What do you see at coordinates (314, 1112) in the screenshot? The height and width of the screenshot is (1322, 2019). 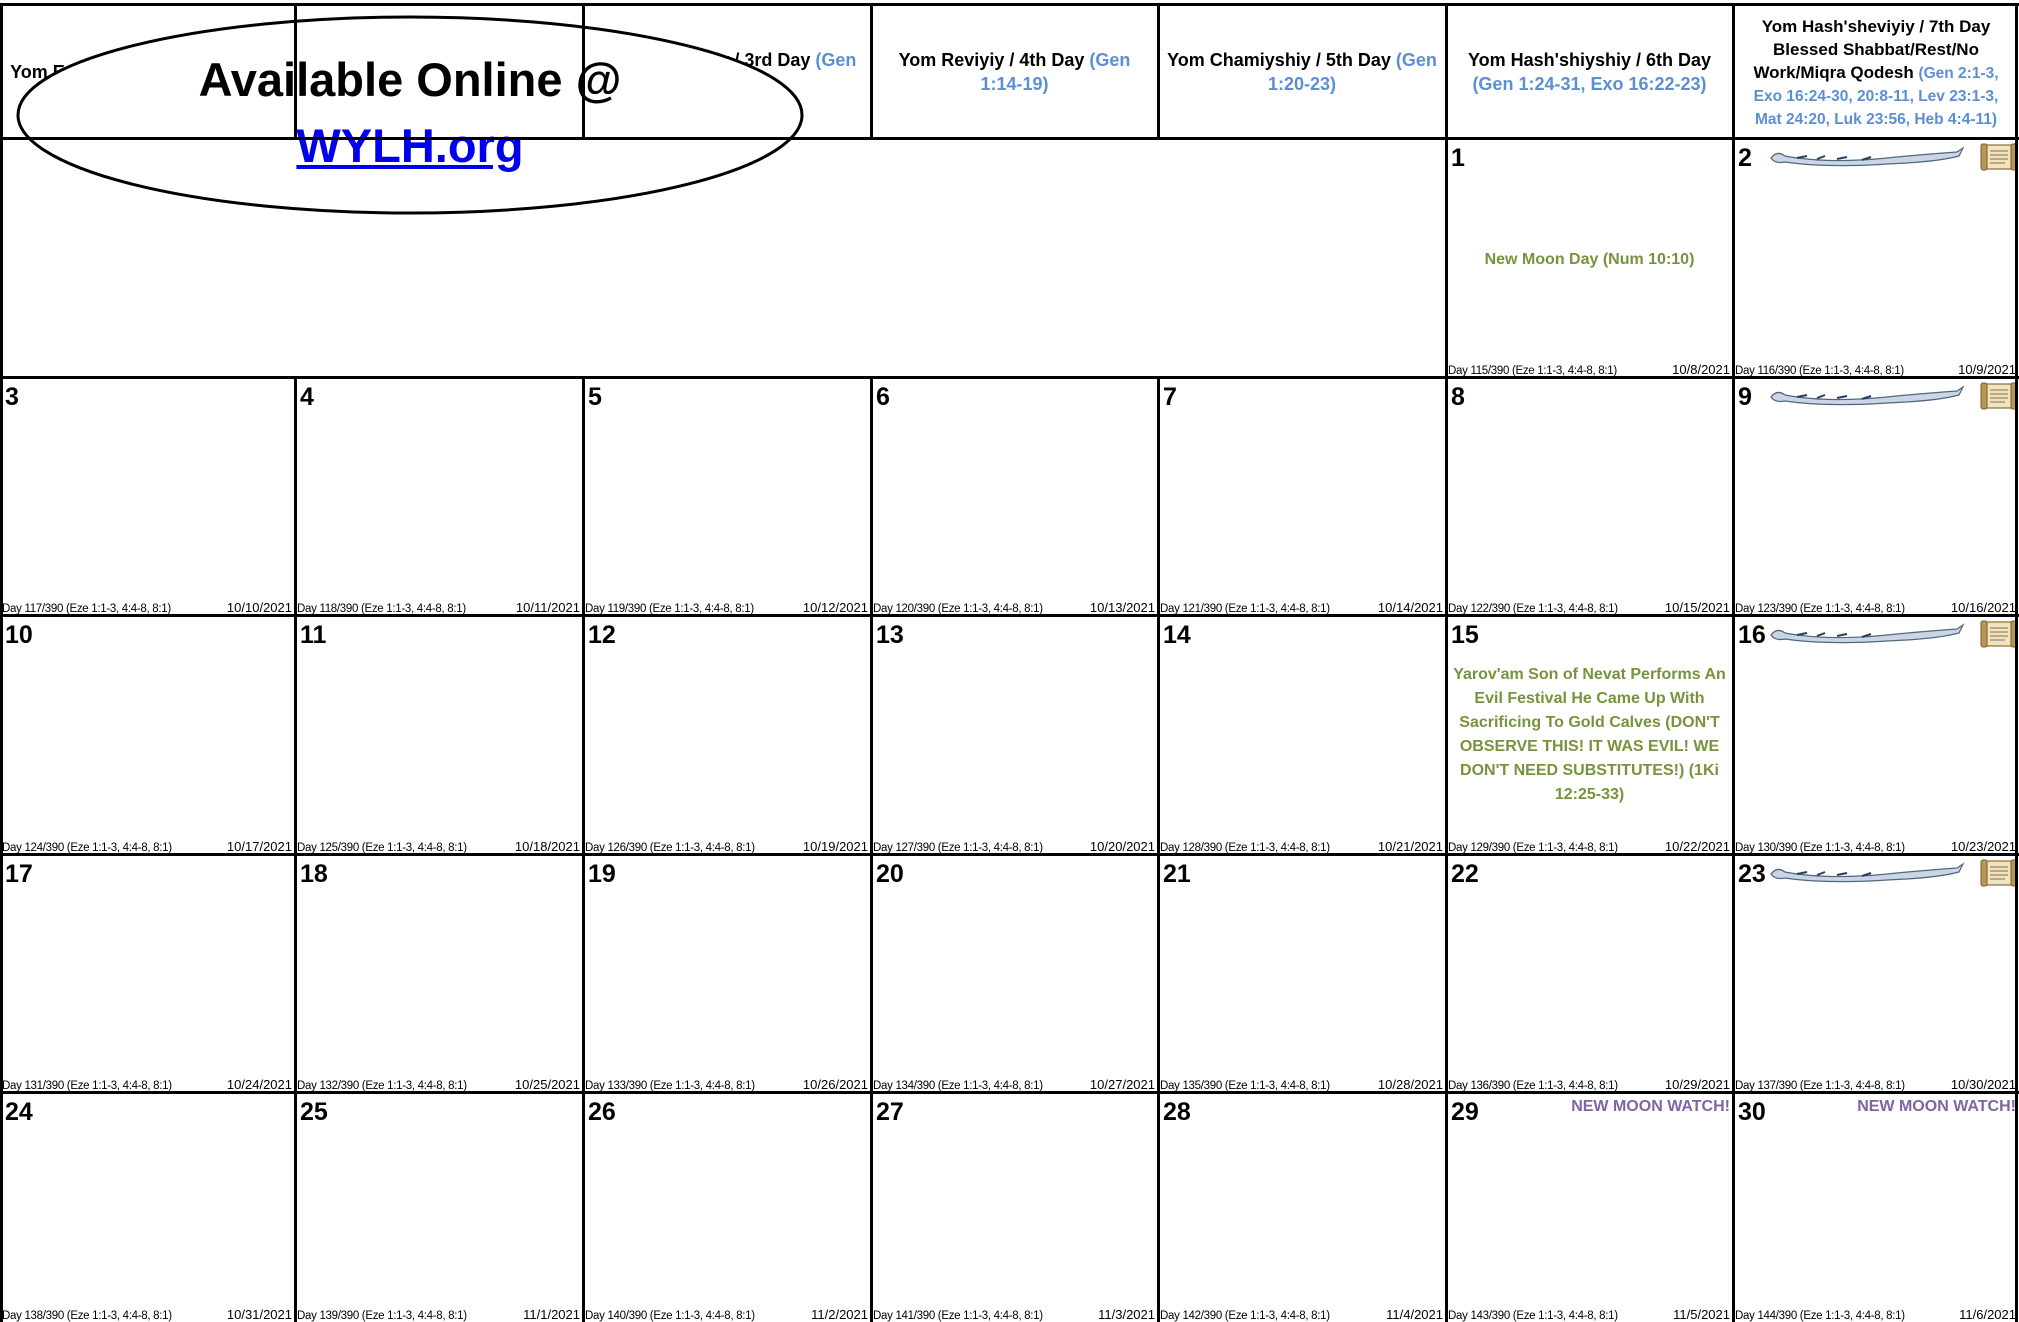 I see `day-number: 25` at bounding box center [314, 1112].